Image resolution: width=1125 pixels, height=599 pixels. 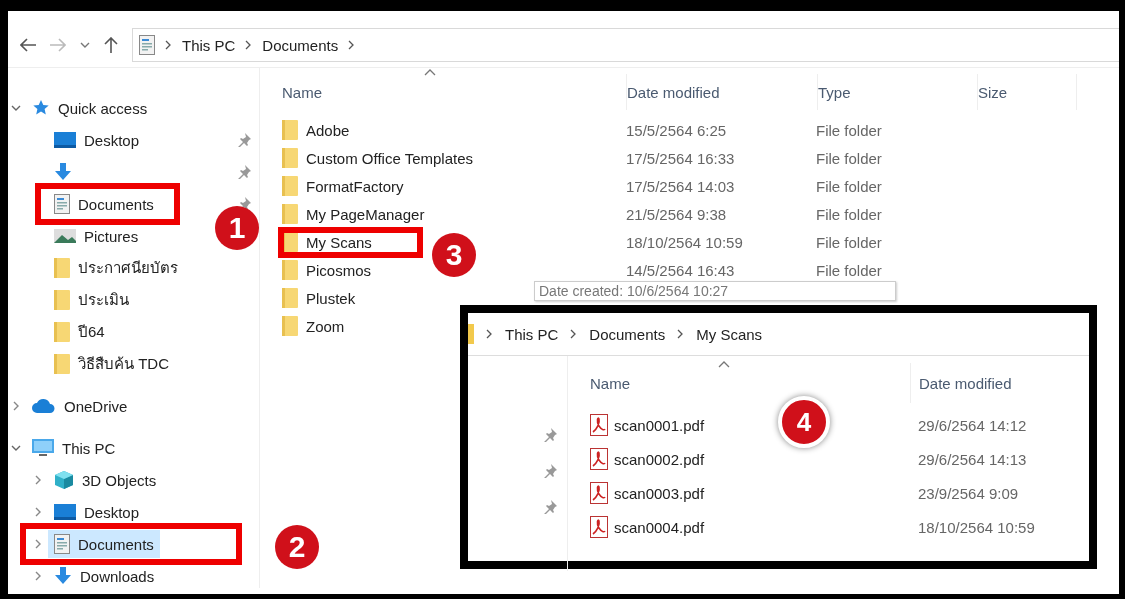 What do you see at coordinates (85, 45) in the screenshot?
I see `recent-dropdown-button` at bounding box center [85, 45].